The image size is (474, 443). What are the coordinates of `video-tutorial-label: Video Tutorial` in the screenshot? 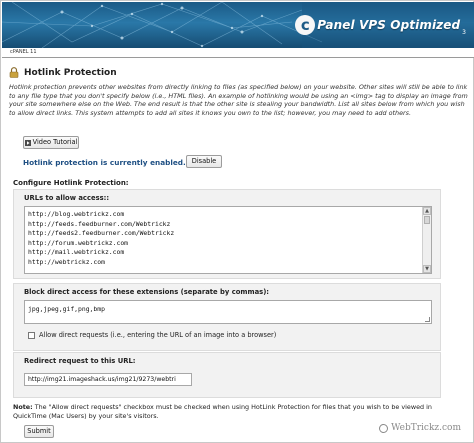 It's located at (55, 142).